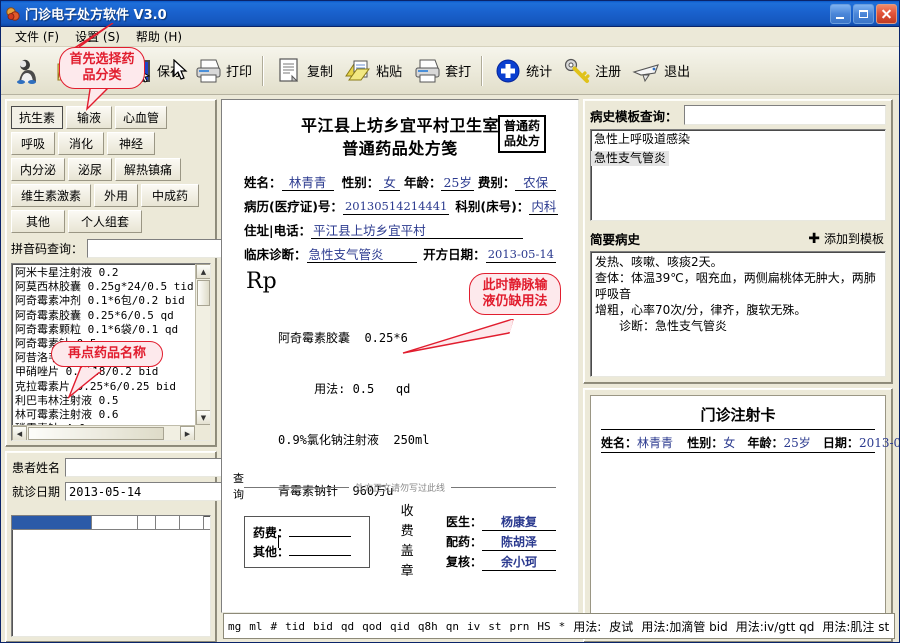 The image size is (900, 643). Describe the element at coordinates (372, 626) in the screenshot. I see `token-qod: qod` at that location.